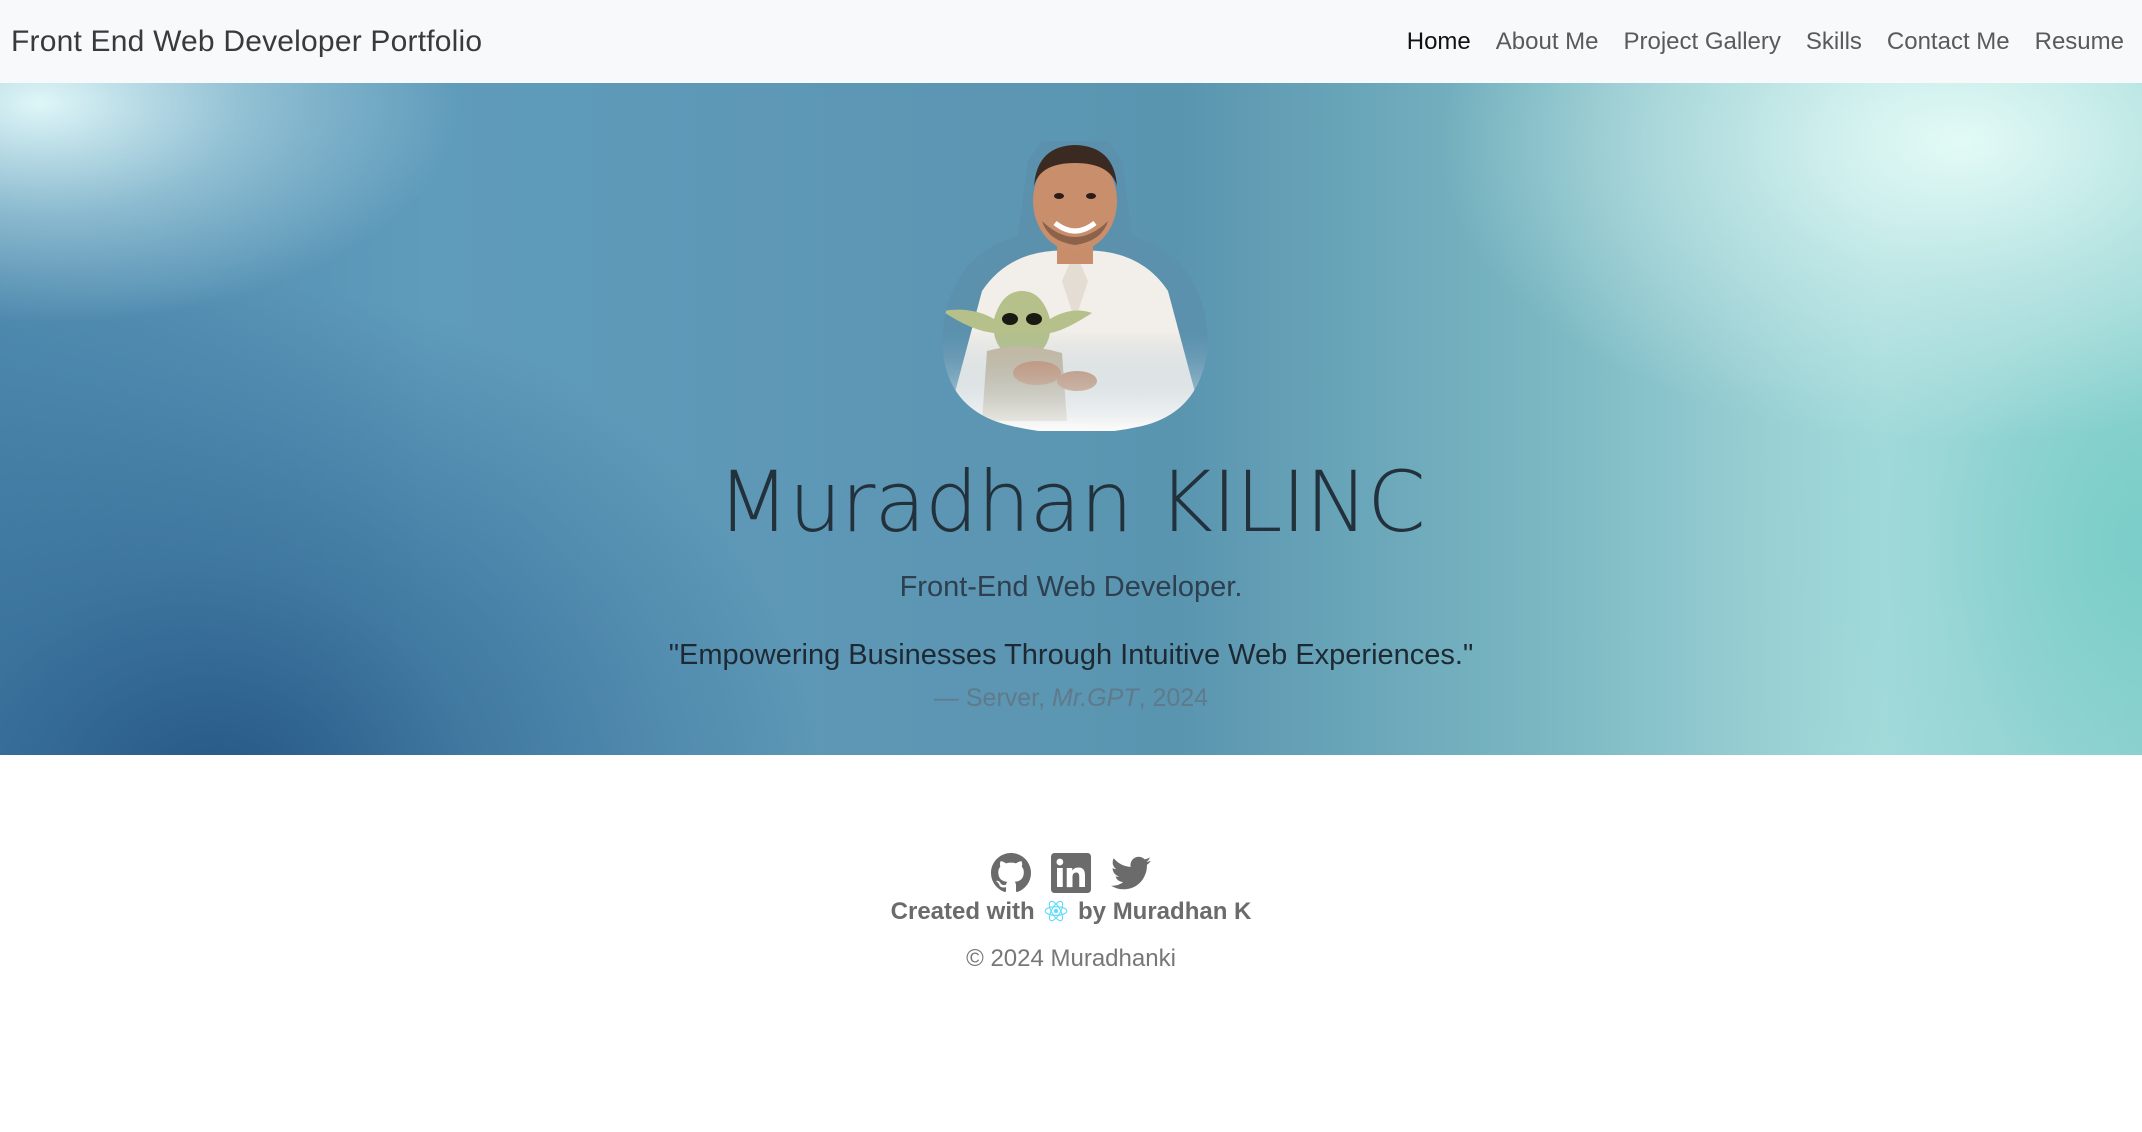  I want to click on copyright: © 2024 Muradhanki, so click(1071, 958).